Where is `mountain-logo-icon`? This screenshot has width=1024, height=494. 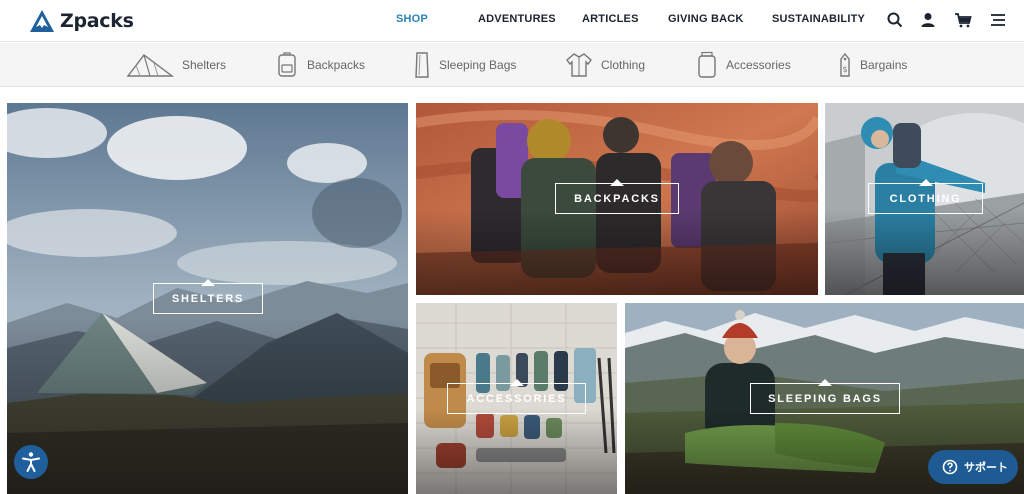 mountain-logo-icon is located at coordinates (42, 21).